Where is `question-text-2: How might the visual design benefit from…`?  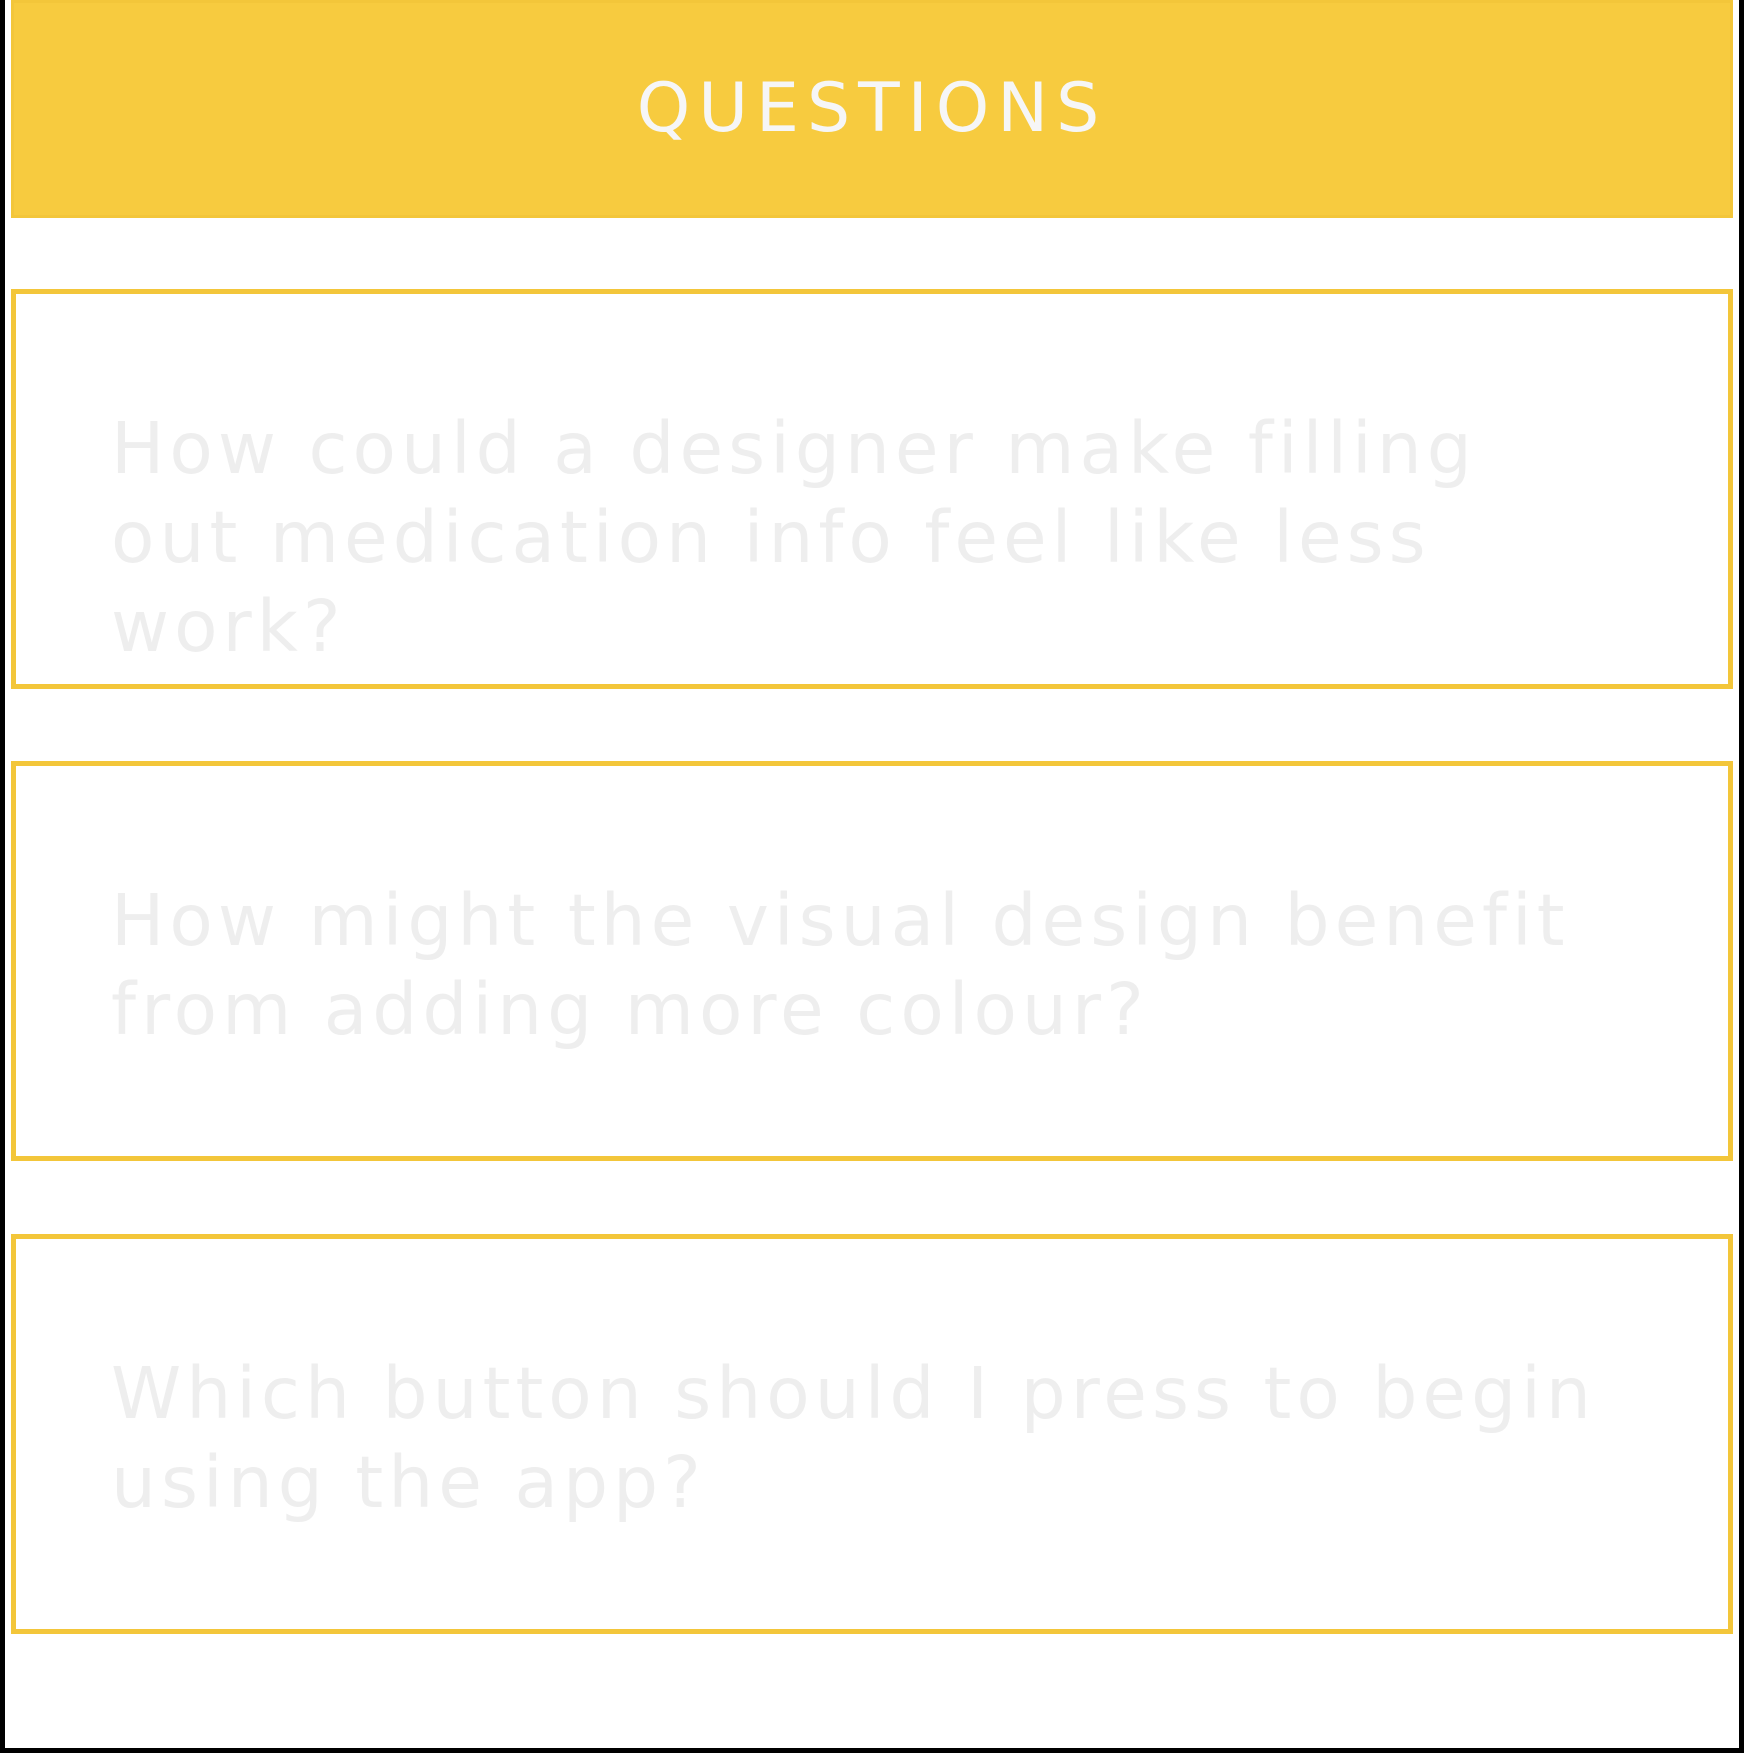 question-text-2: How might the visual design benefit from… is located at coordinates (840, 965).